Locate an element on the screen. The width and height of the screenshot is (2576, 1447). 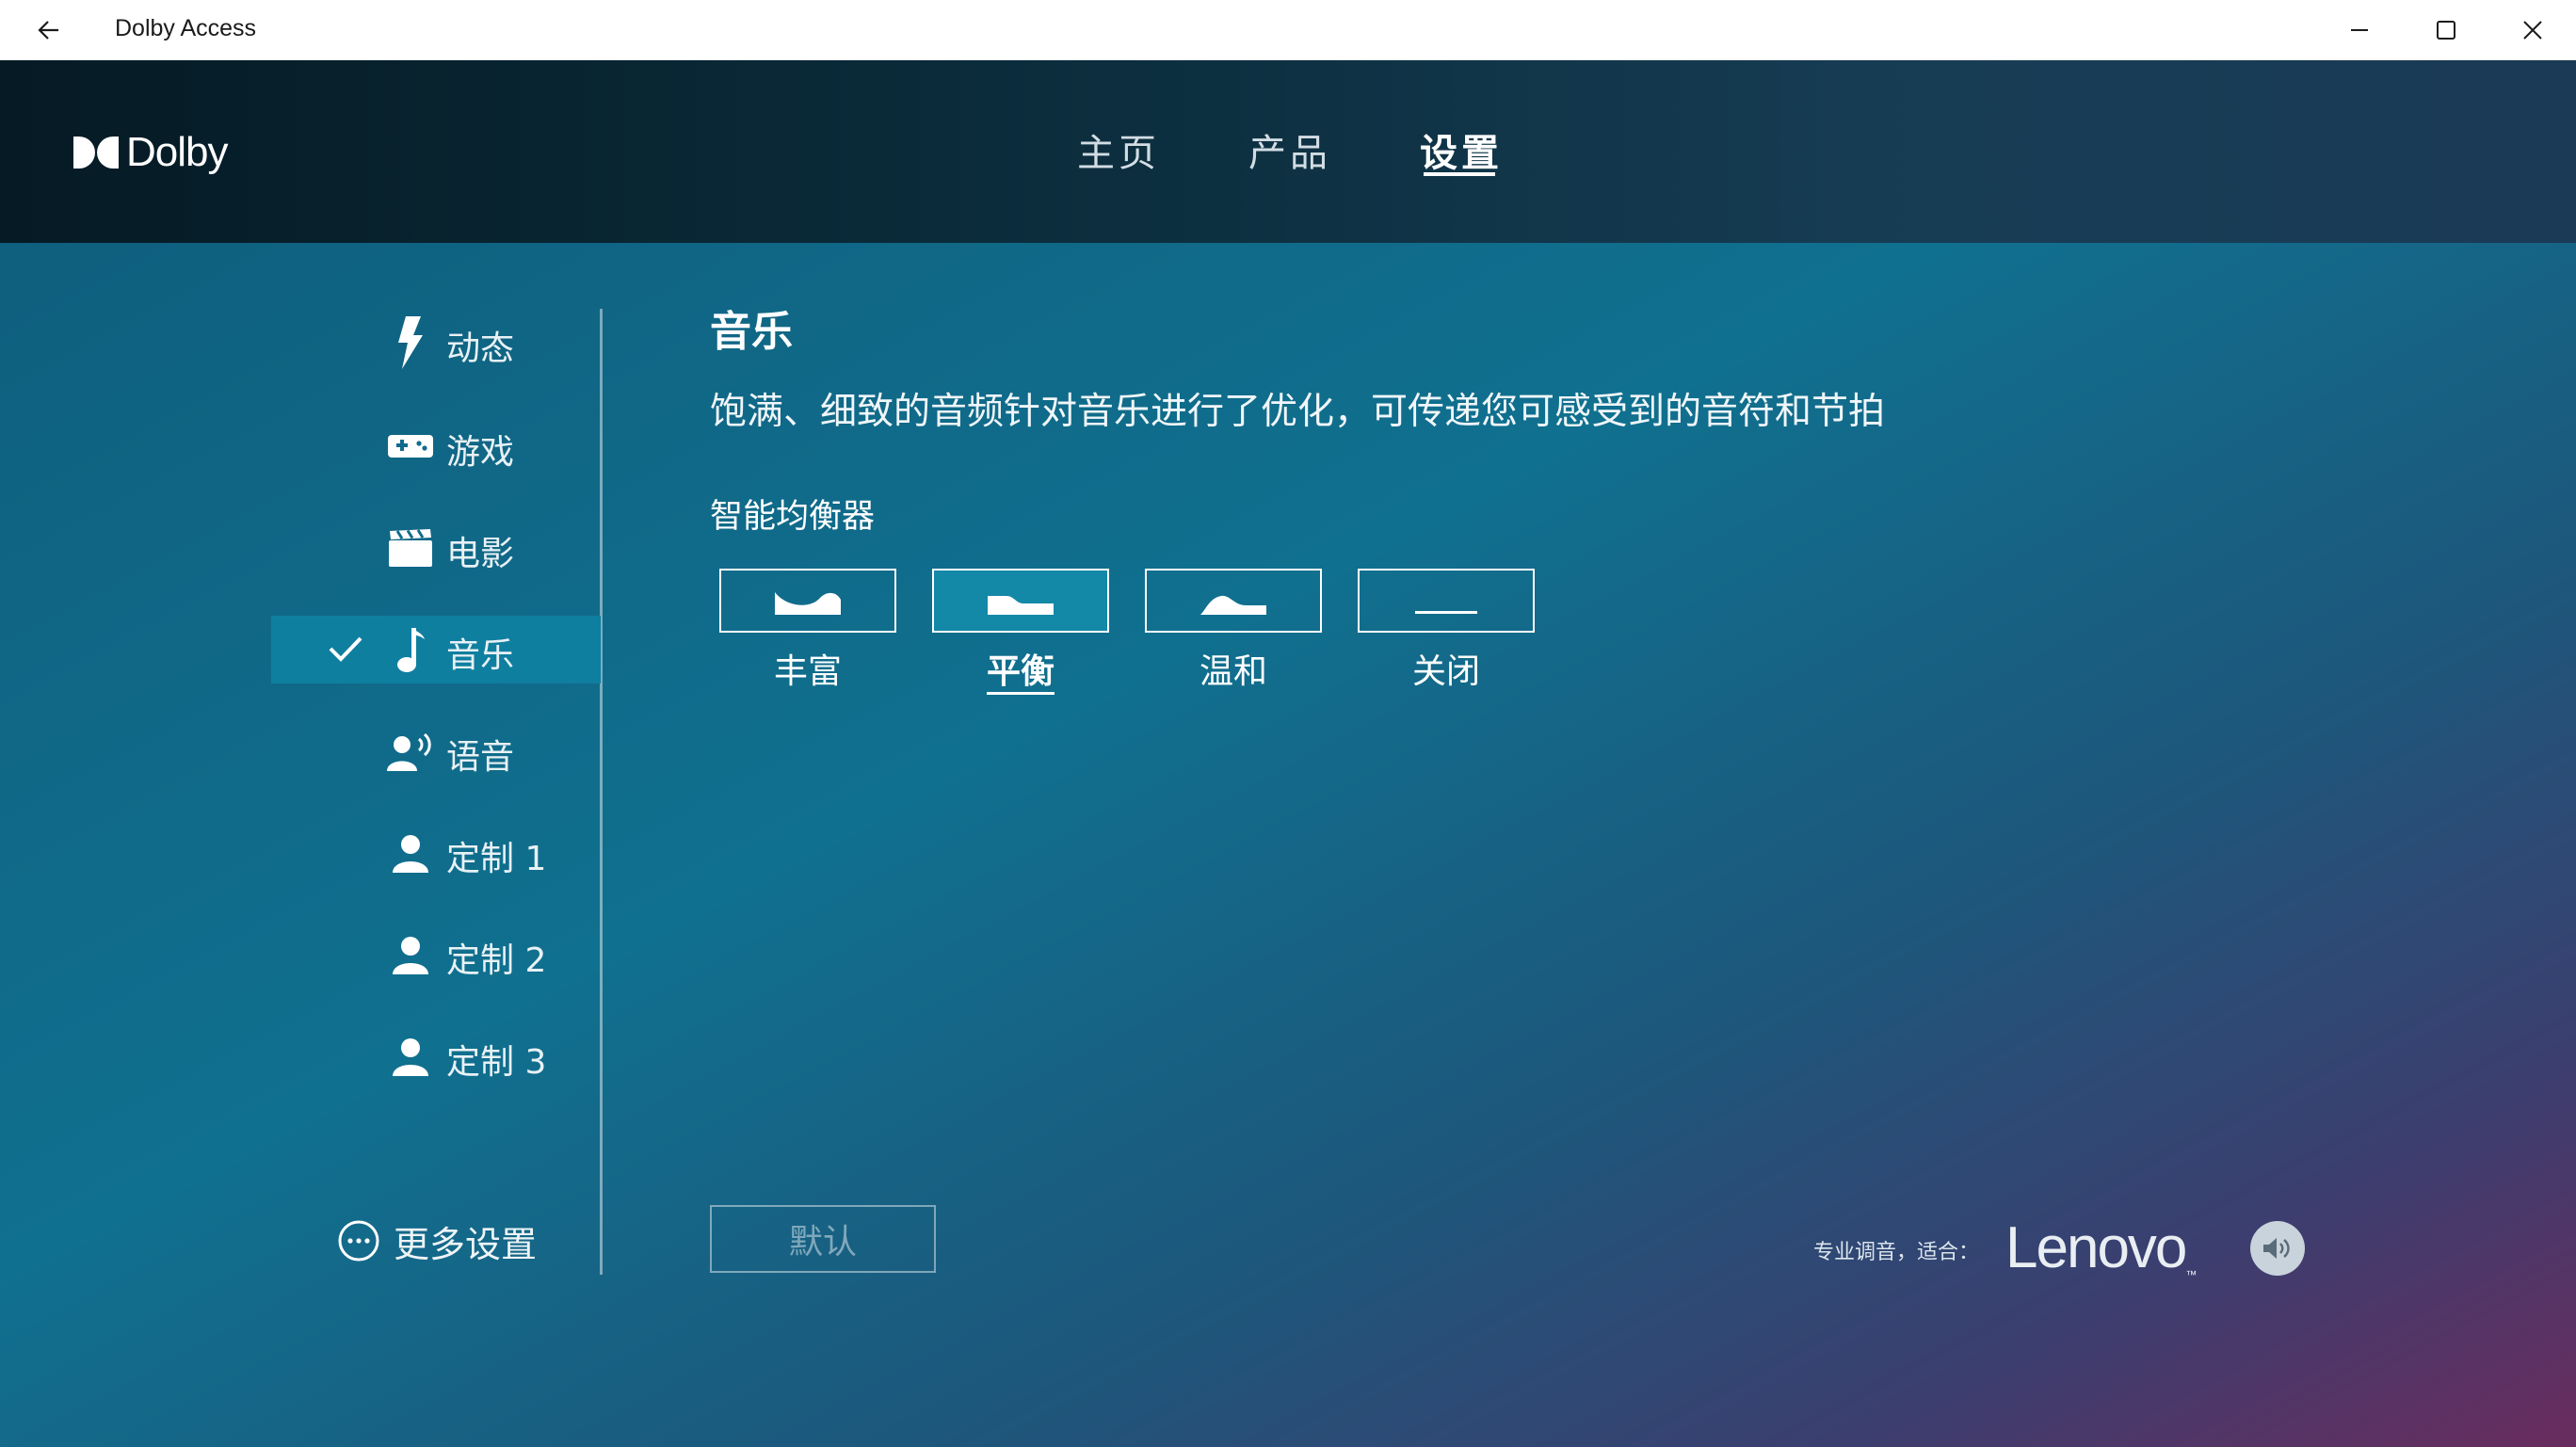
close-icon is located at coordinates (2532, 30).